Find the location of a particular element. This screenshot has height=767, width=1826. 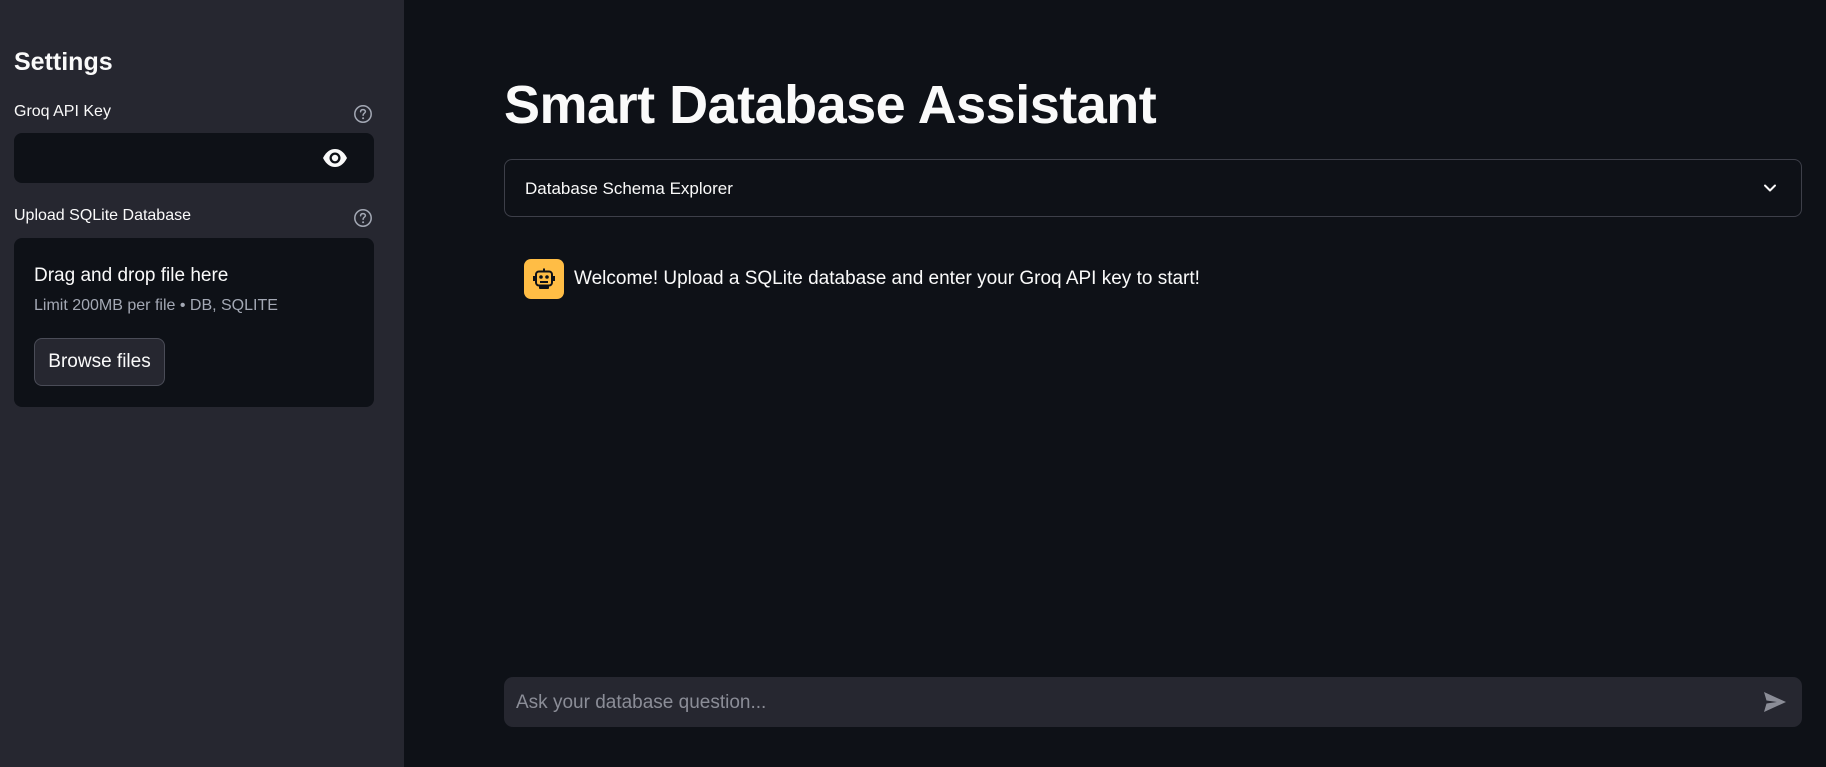

browse-files-button: Browse files is located at coordinates (99, 362).